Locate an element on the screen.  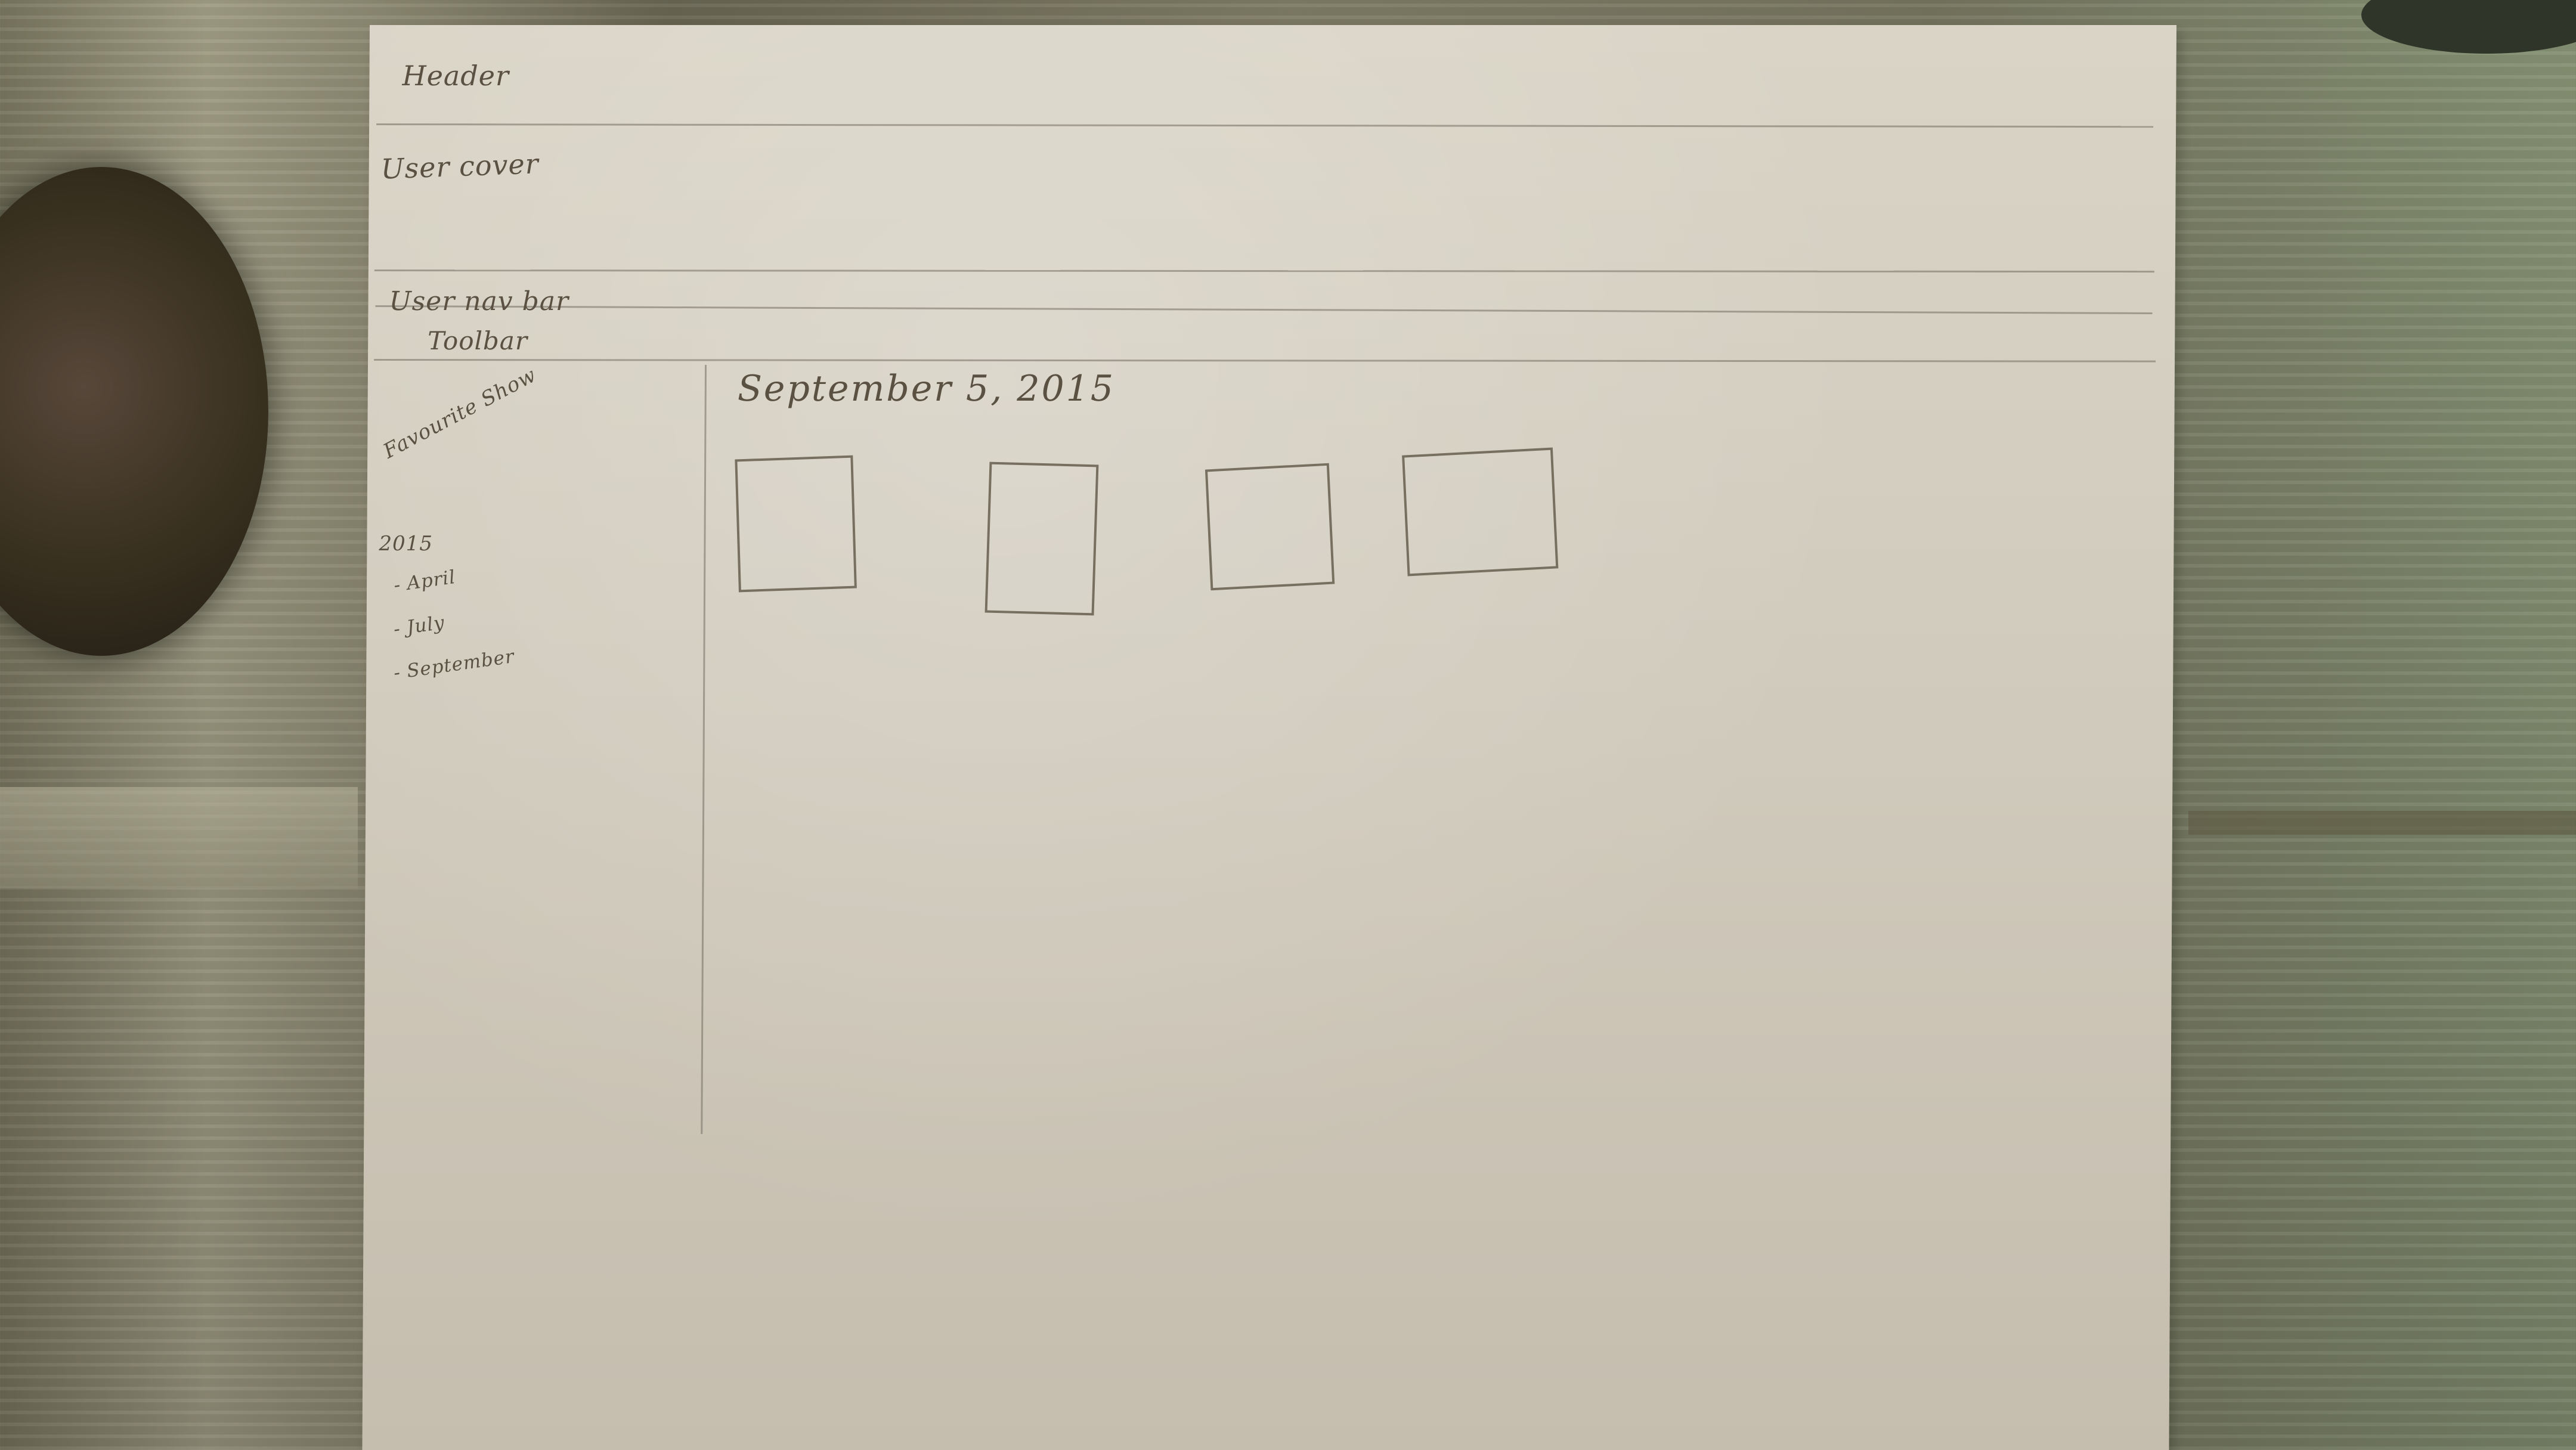
header-label: Header is located at coordinates (456, 76).